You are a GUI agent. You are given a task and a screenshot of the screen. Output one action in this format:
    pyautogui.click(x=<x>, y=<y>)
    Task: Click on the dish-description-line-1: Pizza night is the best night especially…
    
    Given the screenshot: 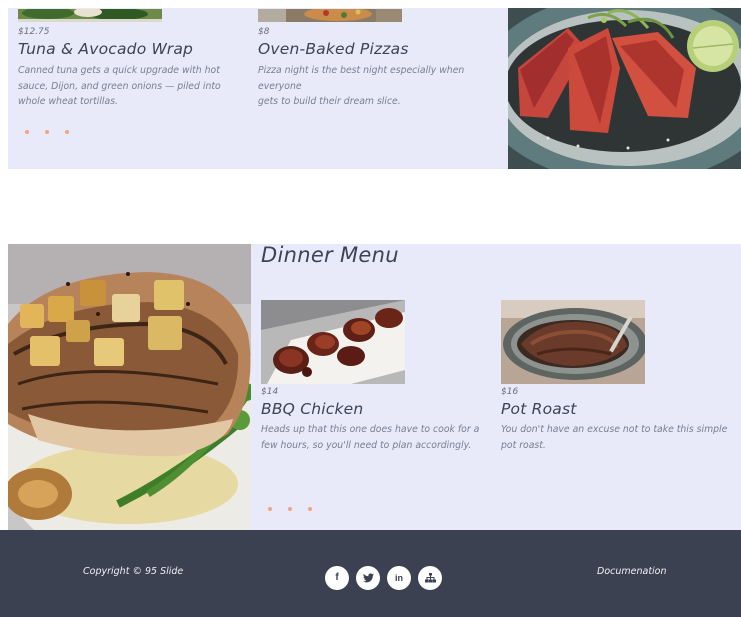 What is the action you would take?
    pyautogui.click(x=361, y=78)
    